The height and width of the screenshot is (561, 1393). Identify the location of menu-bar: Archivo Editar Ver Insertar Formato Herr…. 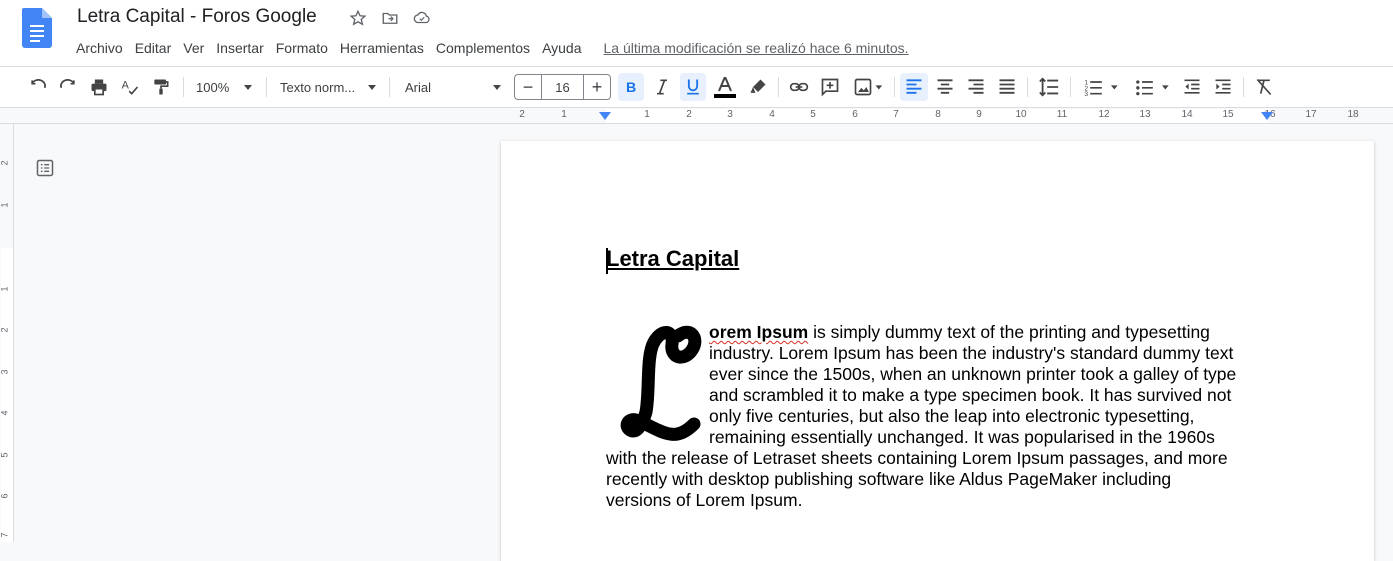
(492, 48).